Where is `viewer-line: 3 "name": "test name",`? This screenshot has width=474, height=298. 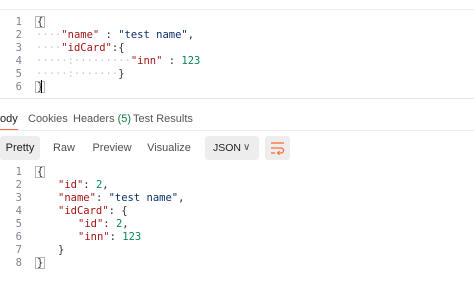
viewer-line: 3 "name": "test name", is located at coordinates (237, 198).